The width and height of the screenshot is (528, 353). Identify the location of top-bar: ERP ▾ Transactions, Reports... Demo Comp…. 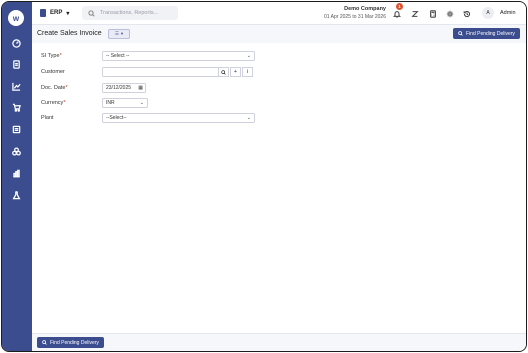
(279, 13).